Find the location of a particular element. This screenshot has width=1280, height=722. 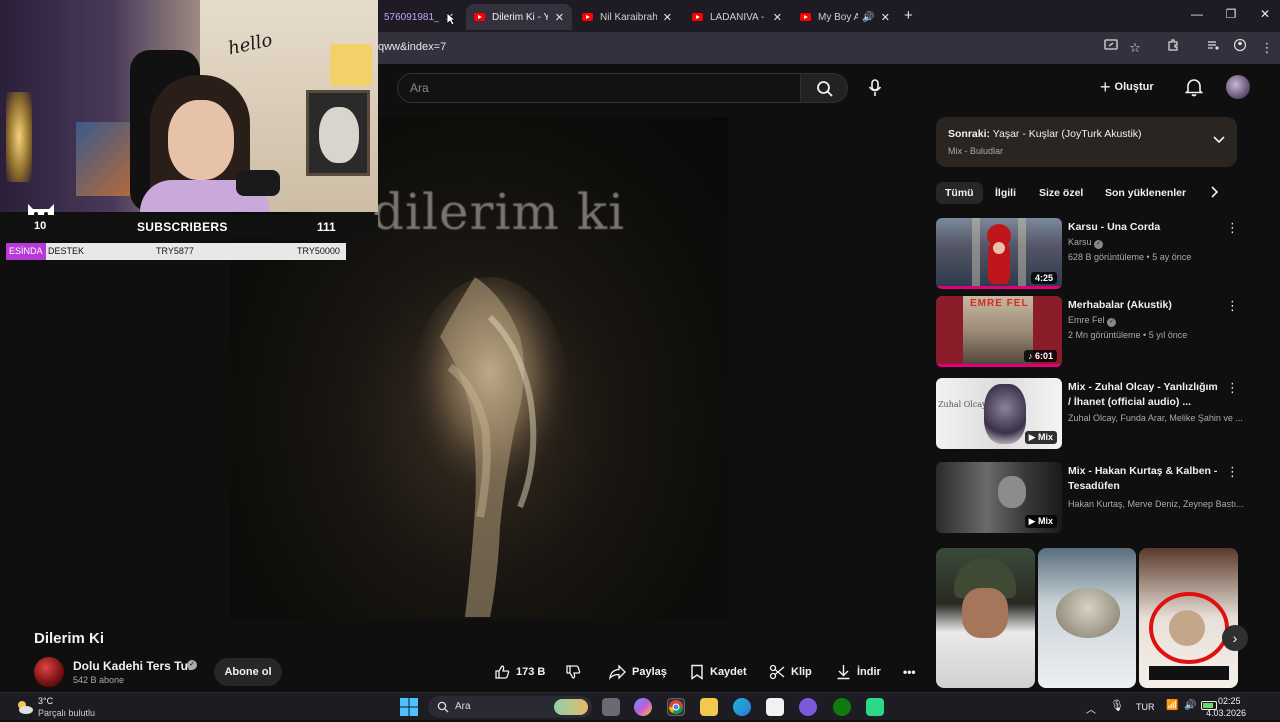

duration-text: 6:01 is located at coordinates (1043, 356).